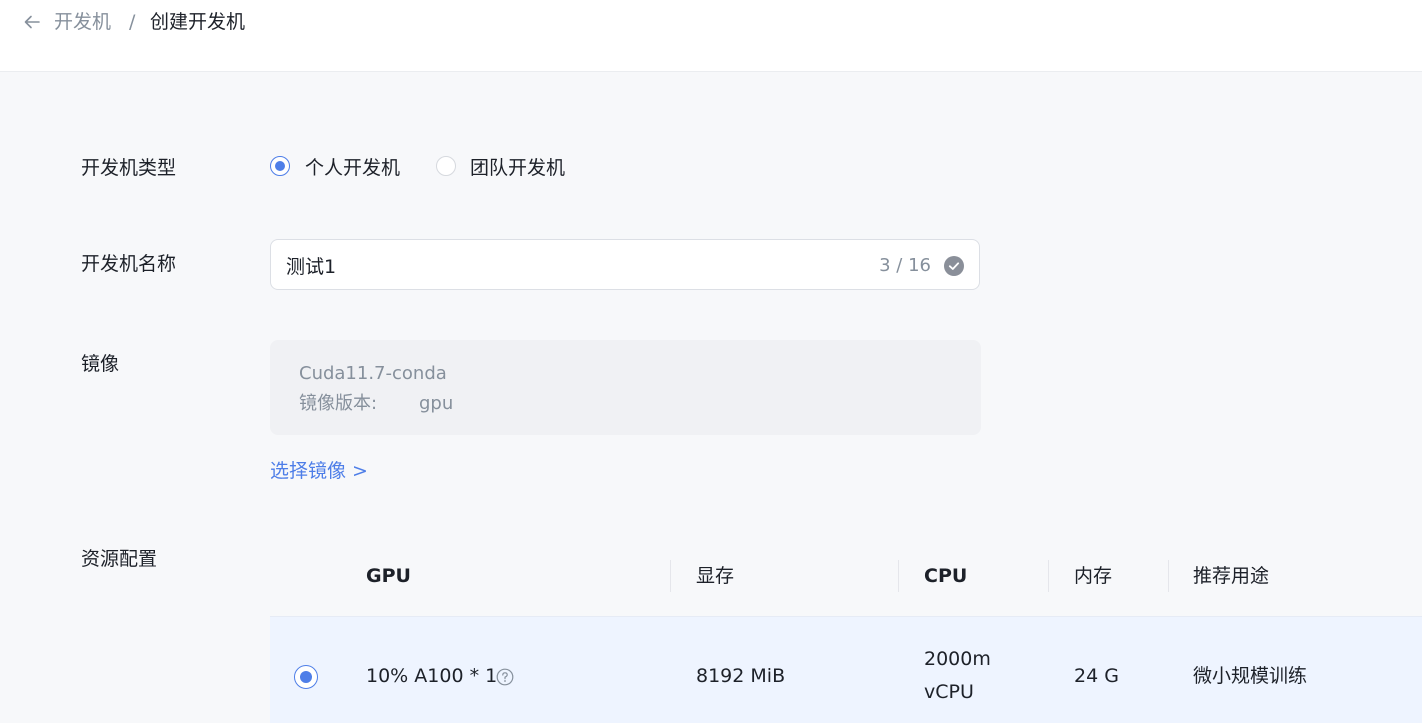  What do you see at coordinates (954, 266) in the screenshot?
I see `check-circle-icon` at bounding box center [954, 266].